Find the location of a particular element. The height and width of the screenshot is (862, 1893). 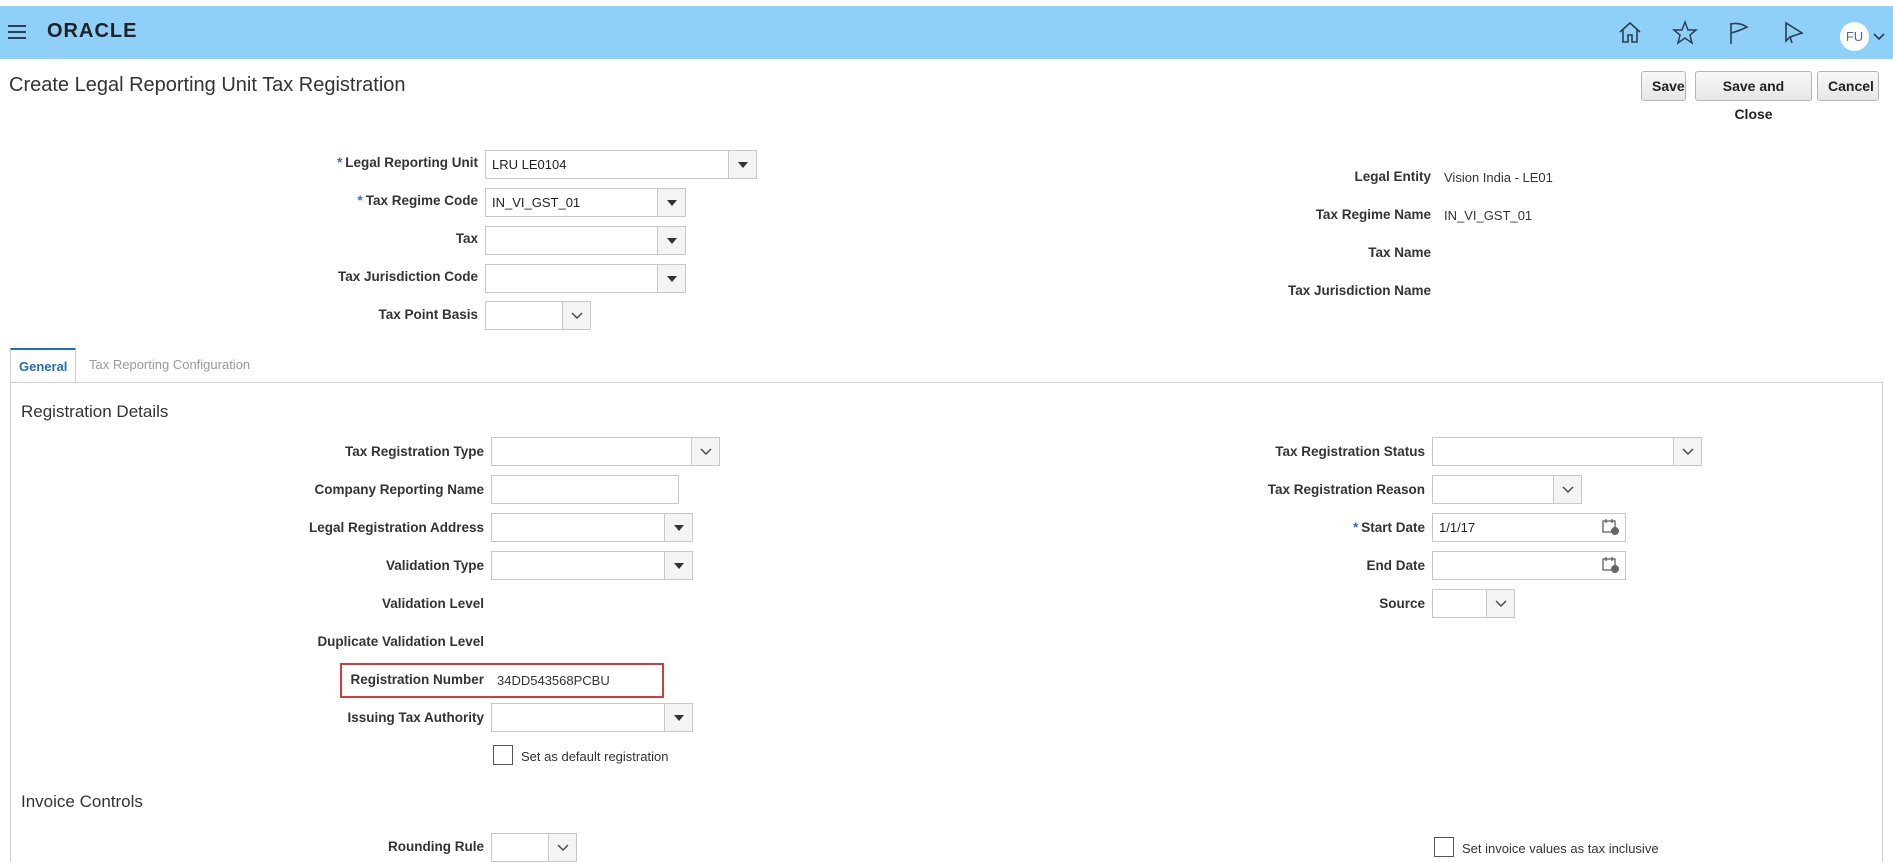

tab-tax-reporting-configuration: Tax Reporting Configuration is located at coordinates (169, 364).